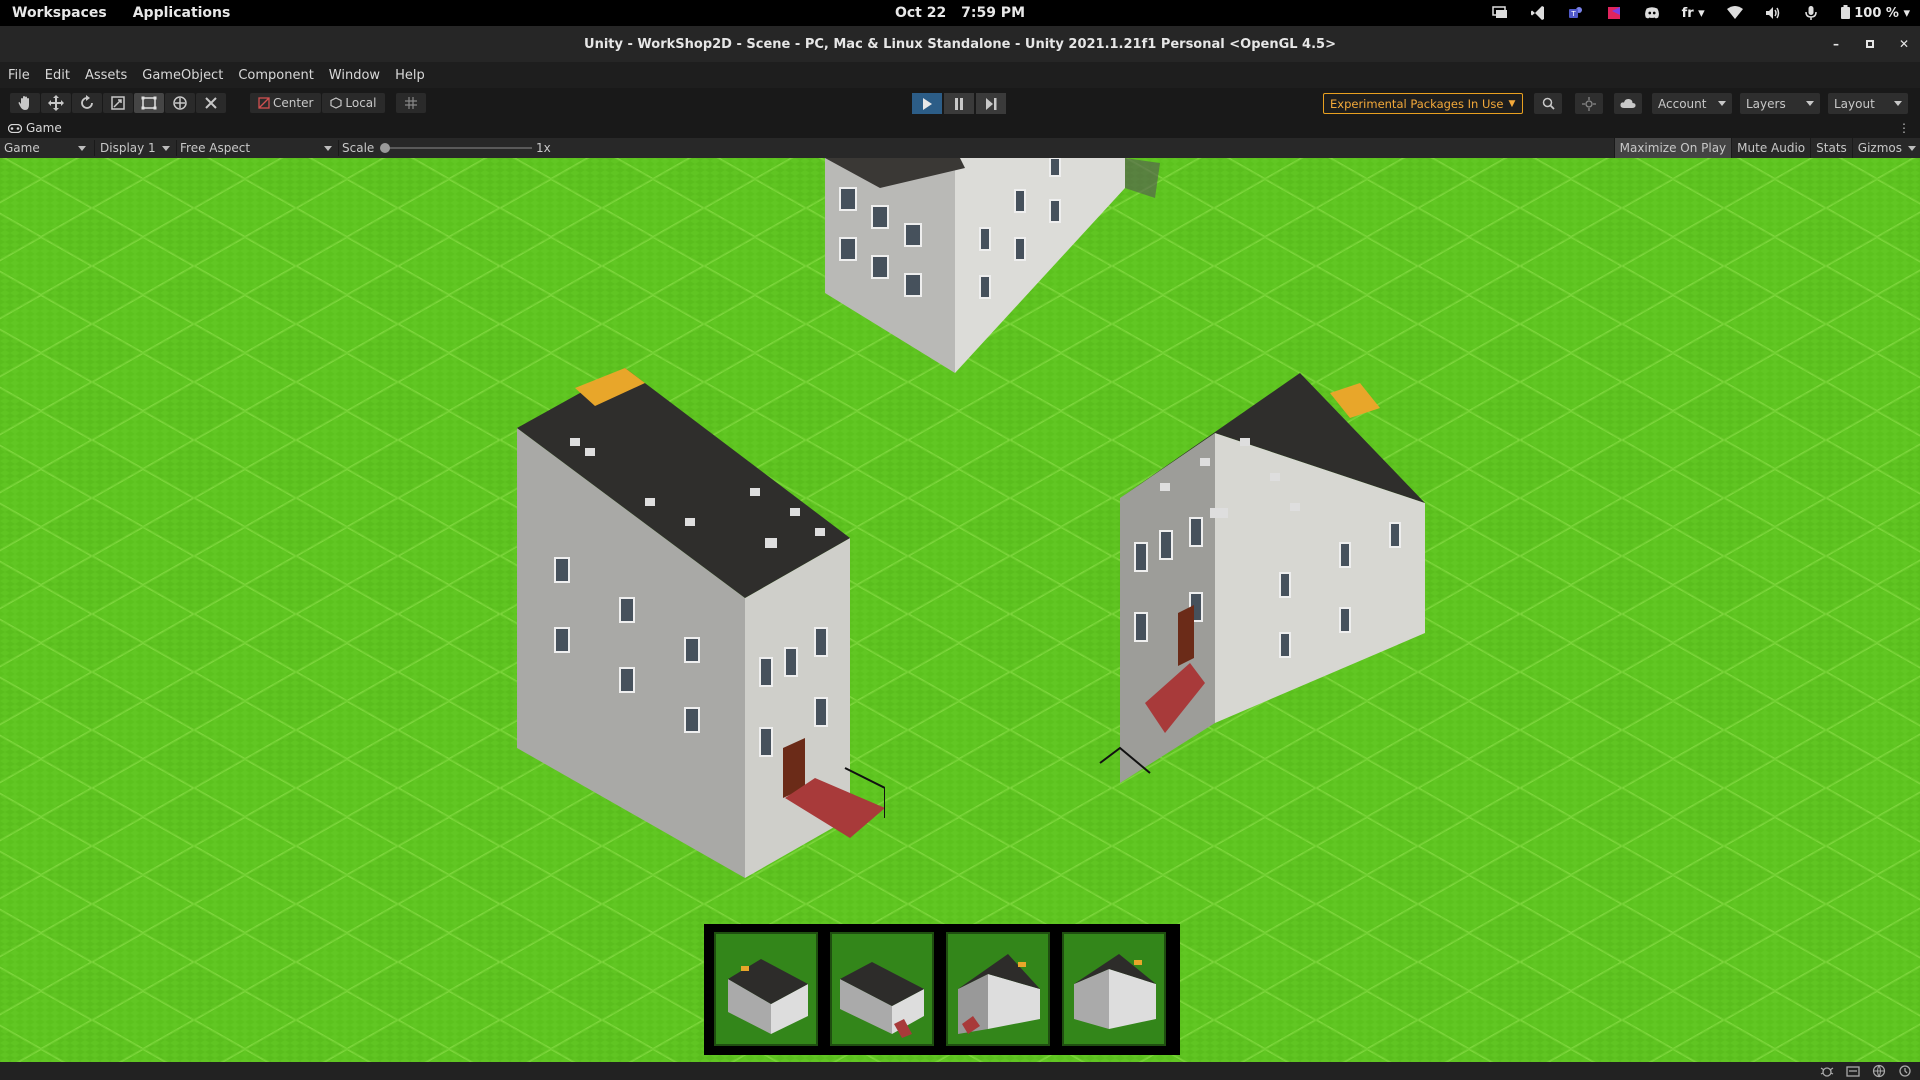 The height and width of the screenshot is (1080, 1920). Describe the element at coordinates (927, 103) in the screenshot. I see `play-button` at that location.